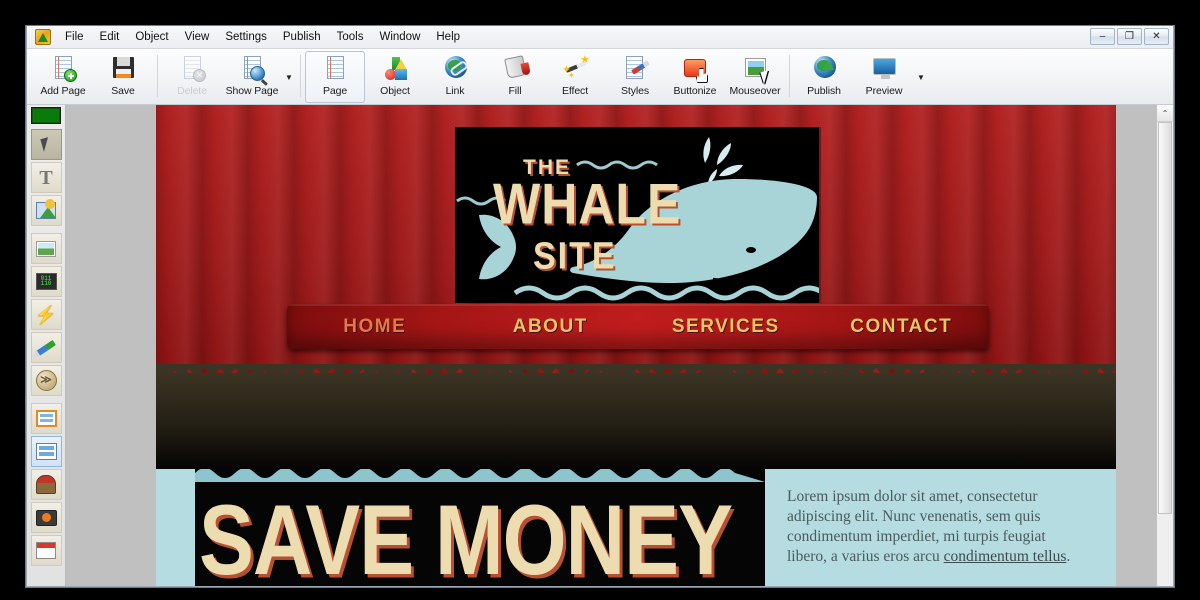 This screenshot has height=600, width=1200. What do you see at coordinates (1102, 36) in the screenshot?
I see `minimize-button: –` at bounding box center [1102, 36].